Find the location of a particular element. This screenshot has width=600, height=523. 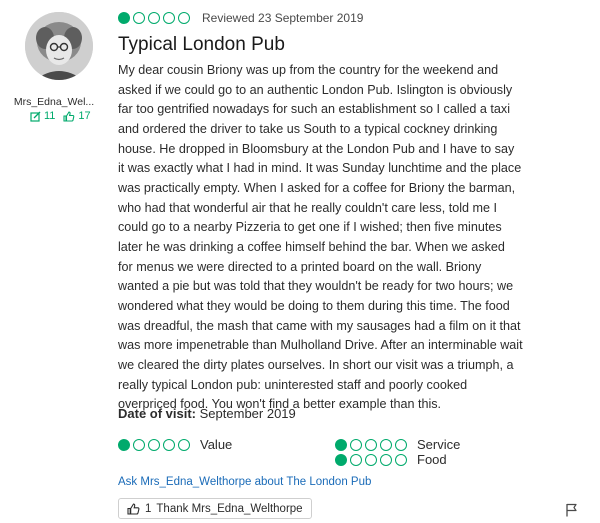

overall-rating-bubbles is located at coordinates (154, 18).